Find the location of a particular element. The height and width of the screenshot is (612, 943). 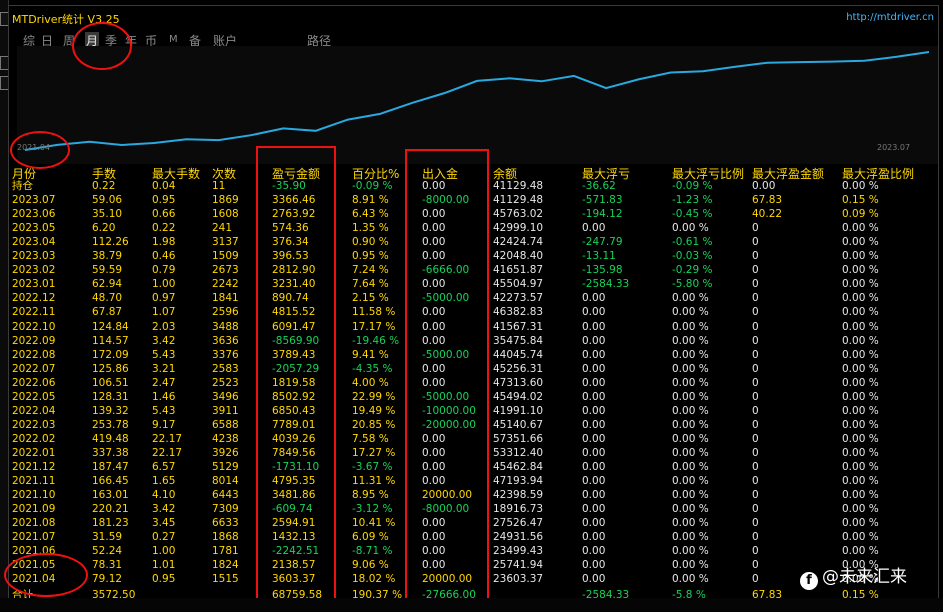

row-month-label: 2022.12 is located at coordinates (33, 298).